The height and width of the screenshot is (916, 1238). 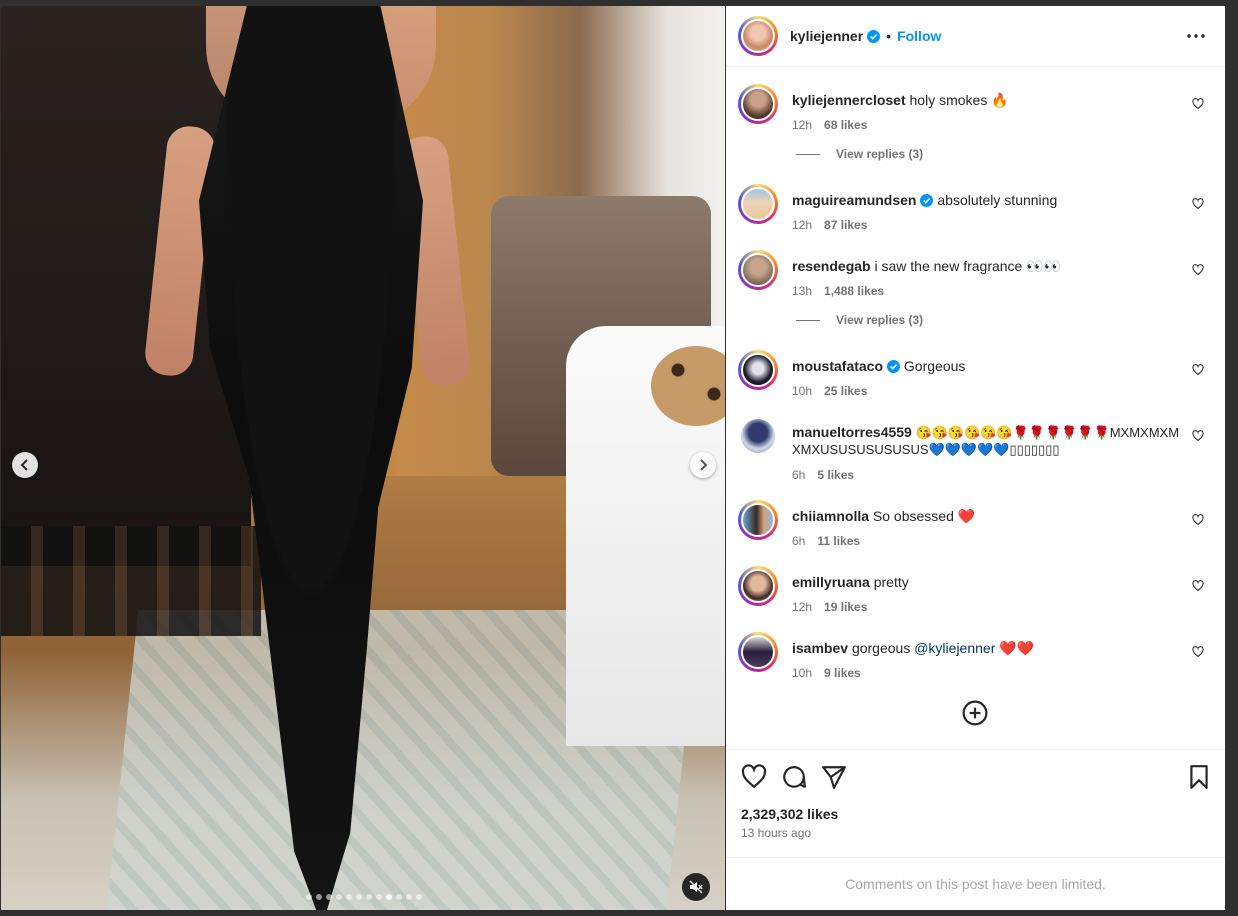 What do you see at coordinates (758, 36) in the screenshot?
I see `author-avatar` at bounding box center [758, 36].